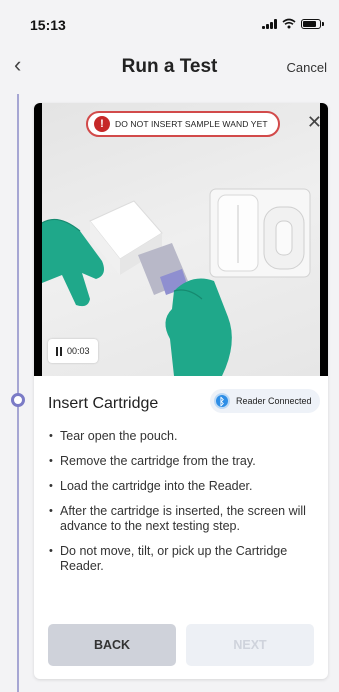 The width and height of the screenshot is (339, 692). Describe the element at coordinates (183, 461) in the screenshot. I see `instruction-item: Remove the cartridge from the tray.` at that location.